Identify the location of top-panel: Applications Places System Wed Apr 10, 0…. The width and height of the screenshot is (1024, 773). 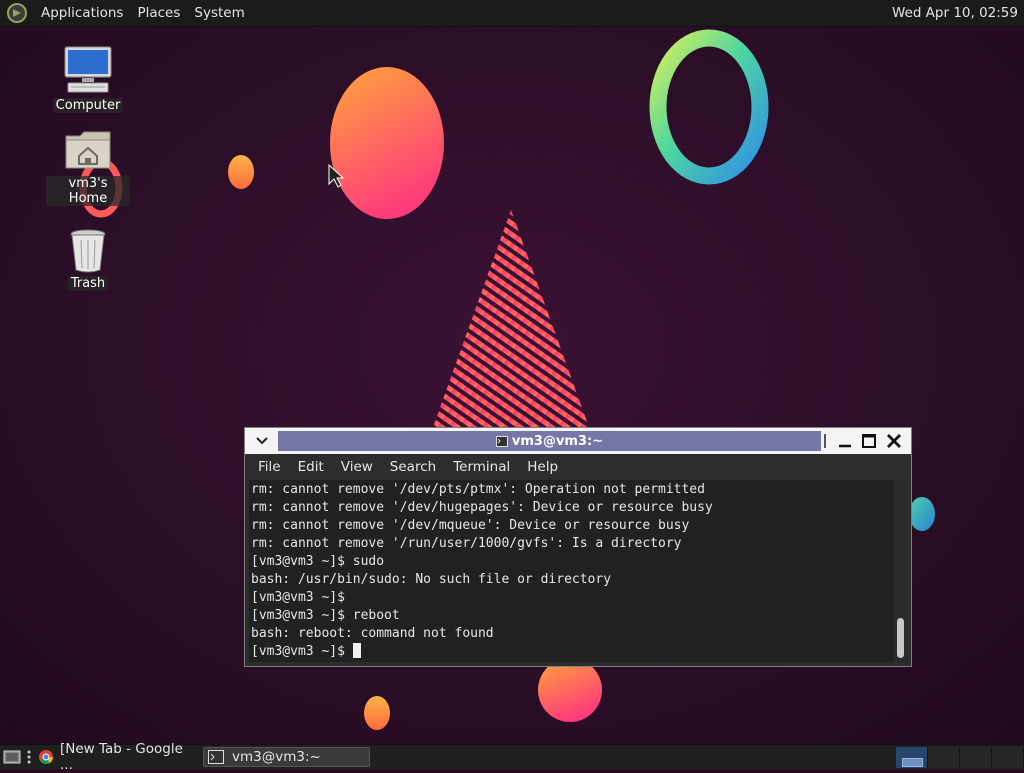
(512, 13).